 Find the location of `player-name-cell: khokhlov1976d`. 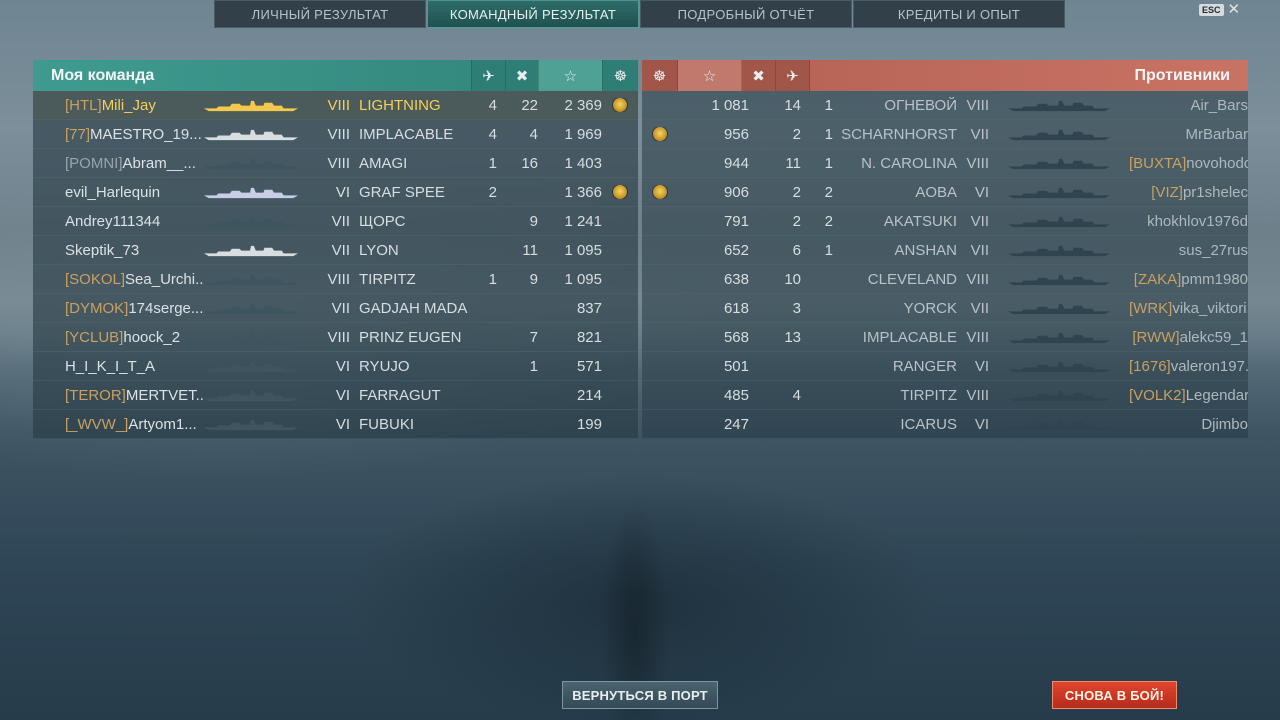

player-name-cell: khokhlov1976d is located at coordinates (1188, 221).